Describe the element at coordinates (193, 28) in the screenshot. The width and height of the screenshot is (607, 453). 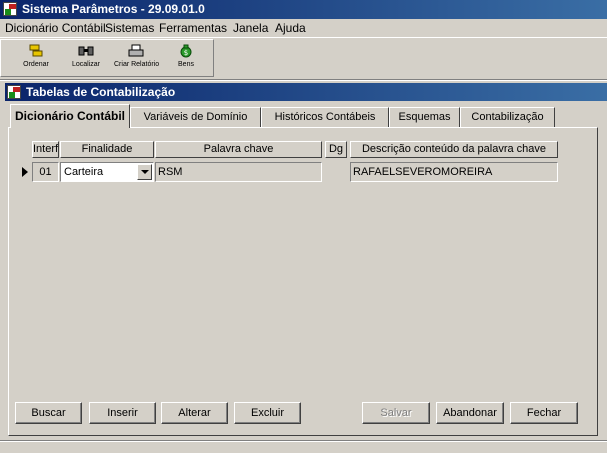
I see `menu-ferramentas: Ferramentas` at that location.